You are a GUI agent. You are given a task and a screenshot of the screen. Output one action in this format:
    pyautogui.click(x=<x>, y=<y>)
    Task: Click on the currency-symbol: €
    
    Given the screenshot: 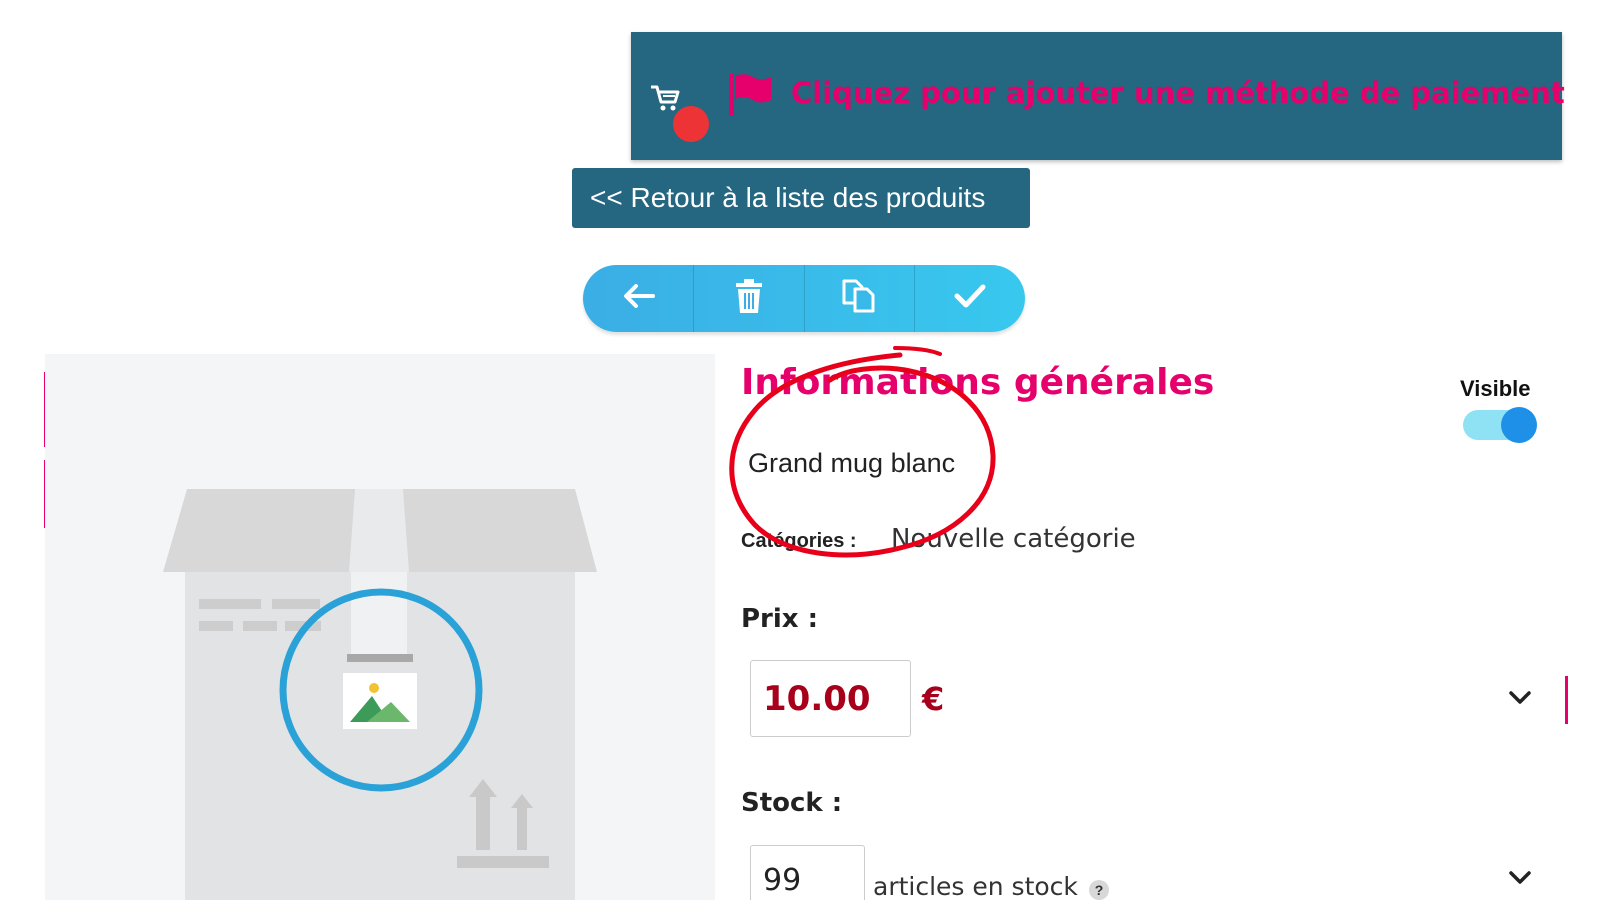 What is the action you would take?
    pyautogui.click(x=933, y=699)
    